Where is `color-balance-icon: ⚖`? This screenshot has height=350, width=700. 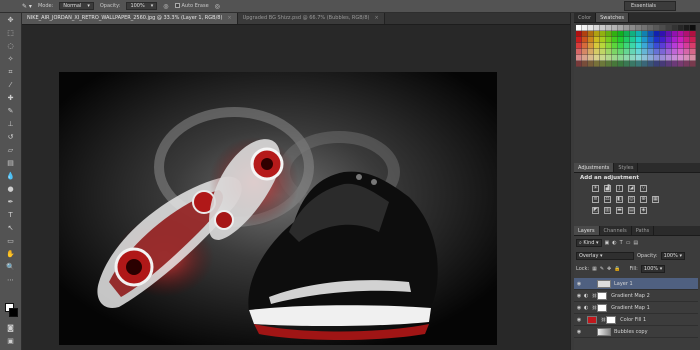 color-balance-icon: ⚖ is located at coordinates (607, 199).